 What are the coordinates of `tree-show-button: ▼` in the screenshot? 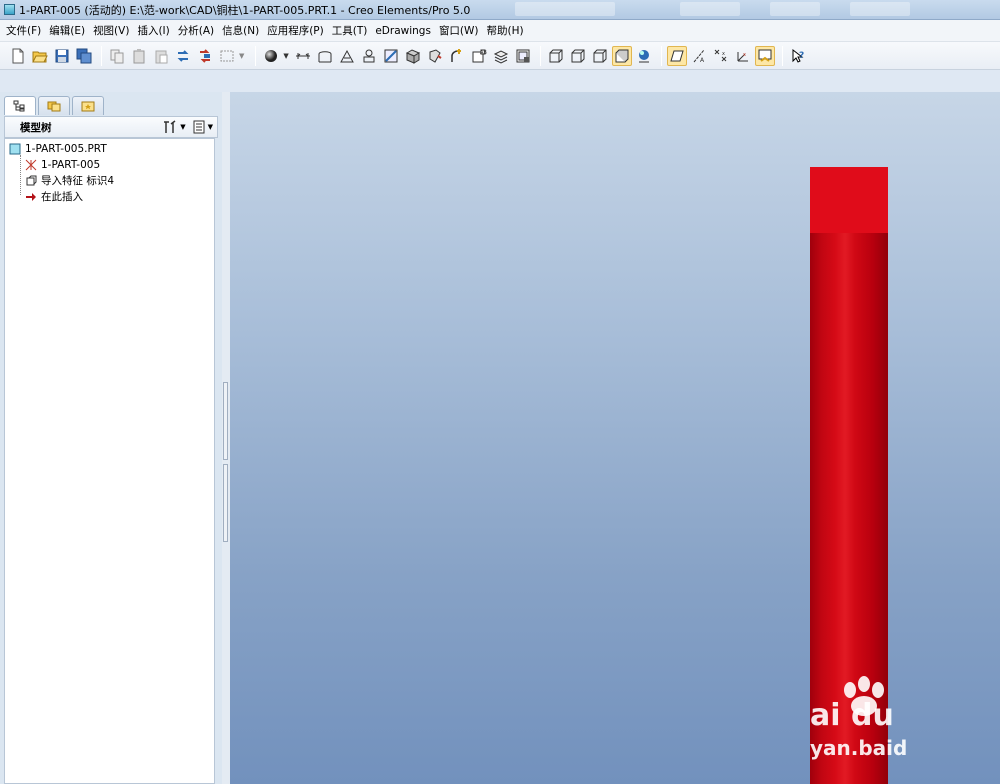 It's located at (202, 127).